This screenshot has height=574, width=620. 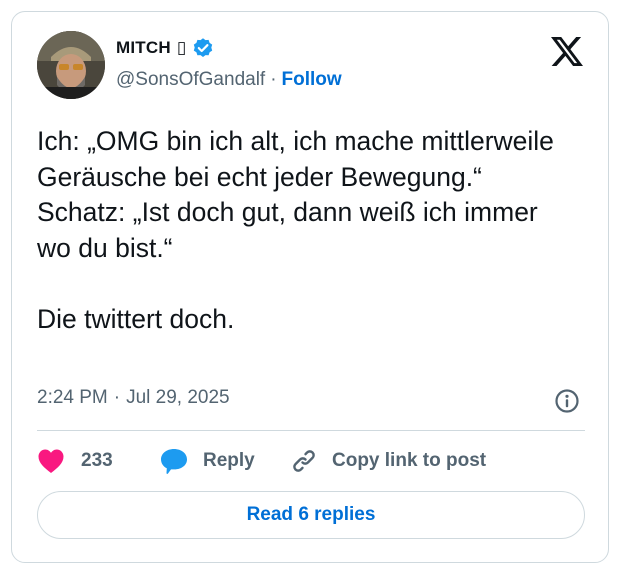 I want to click on handle-row: @SonsOfGandalf · Follow, so click(x=229, y=80).